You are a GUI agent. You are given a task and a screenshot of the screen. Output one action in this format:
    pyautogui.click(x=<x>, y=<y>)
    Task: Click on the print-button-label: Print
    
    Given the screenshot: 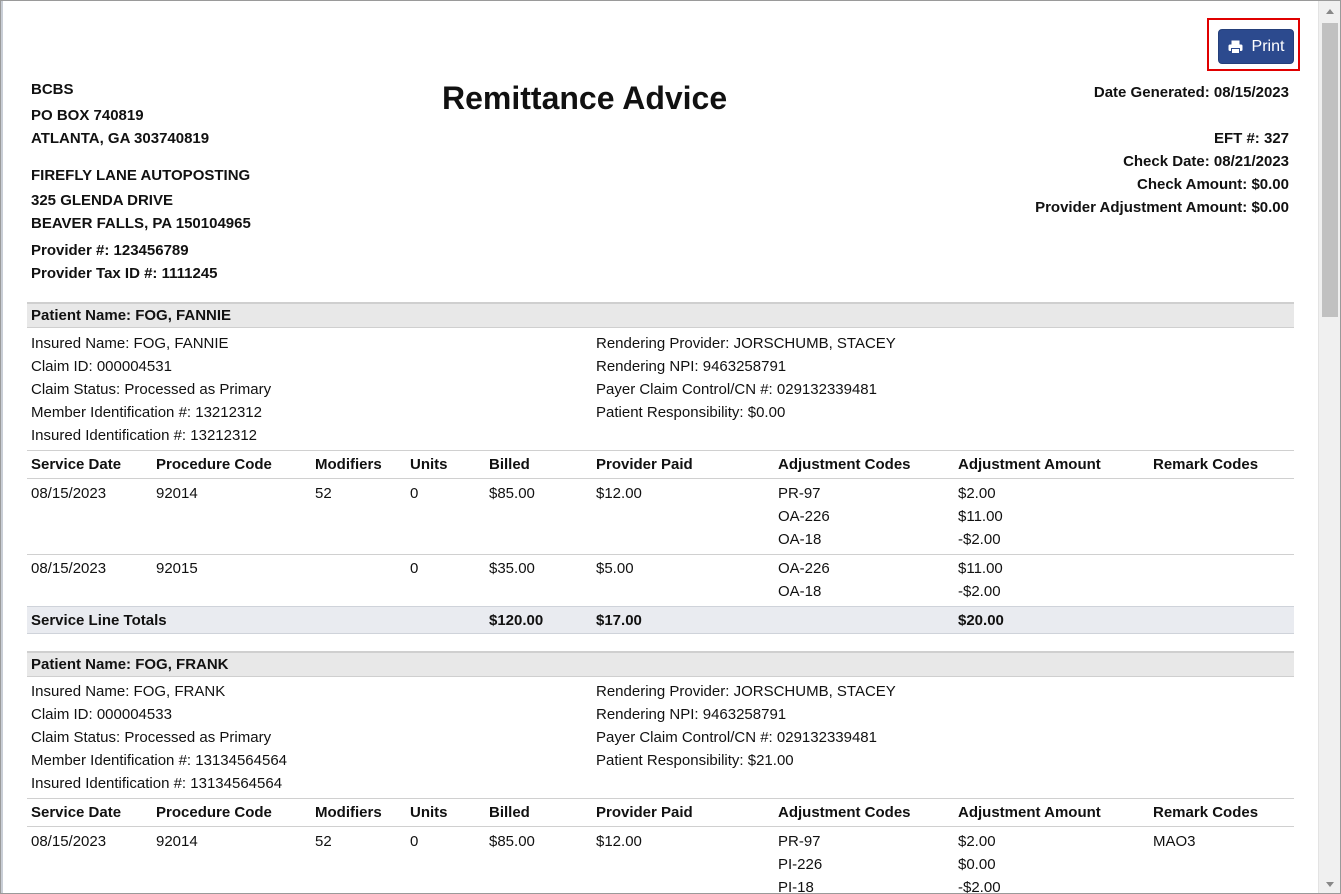 What is the action you would take?
    pyautogui.click(x=1268, y=46)
    